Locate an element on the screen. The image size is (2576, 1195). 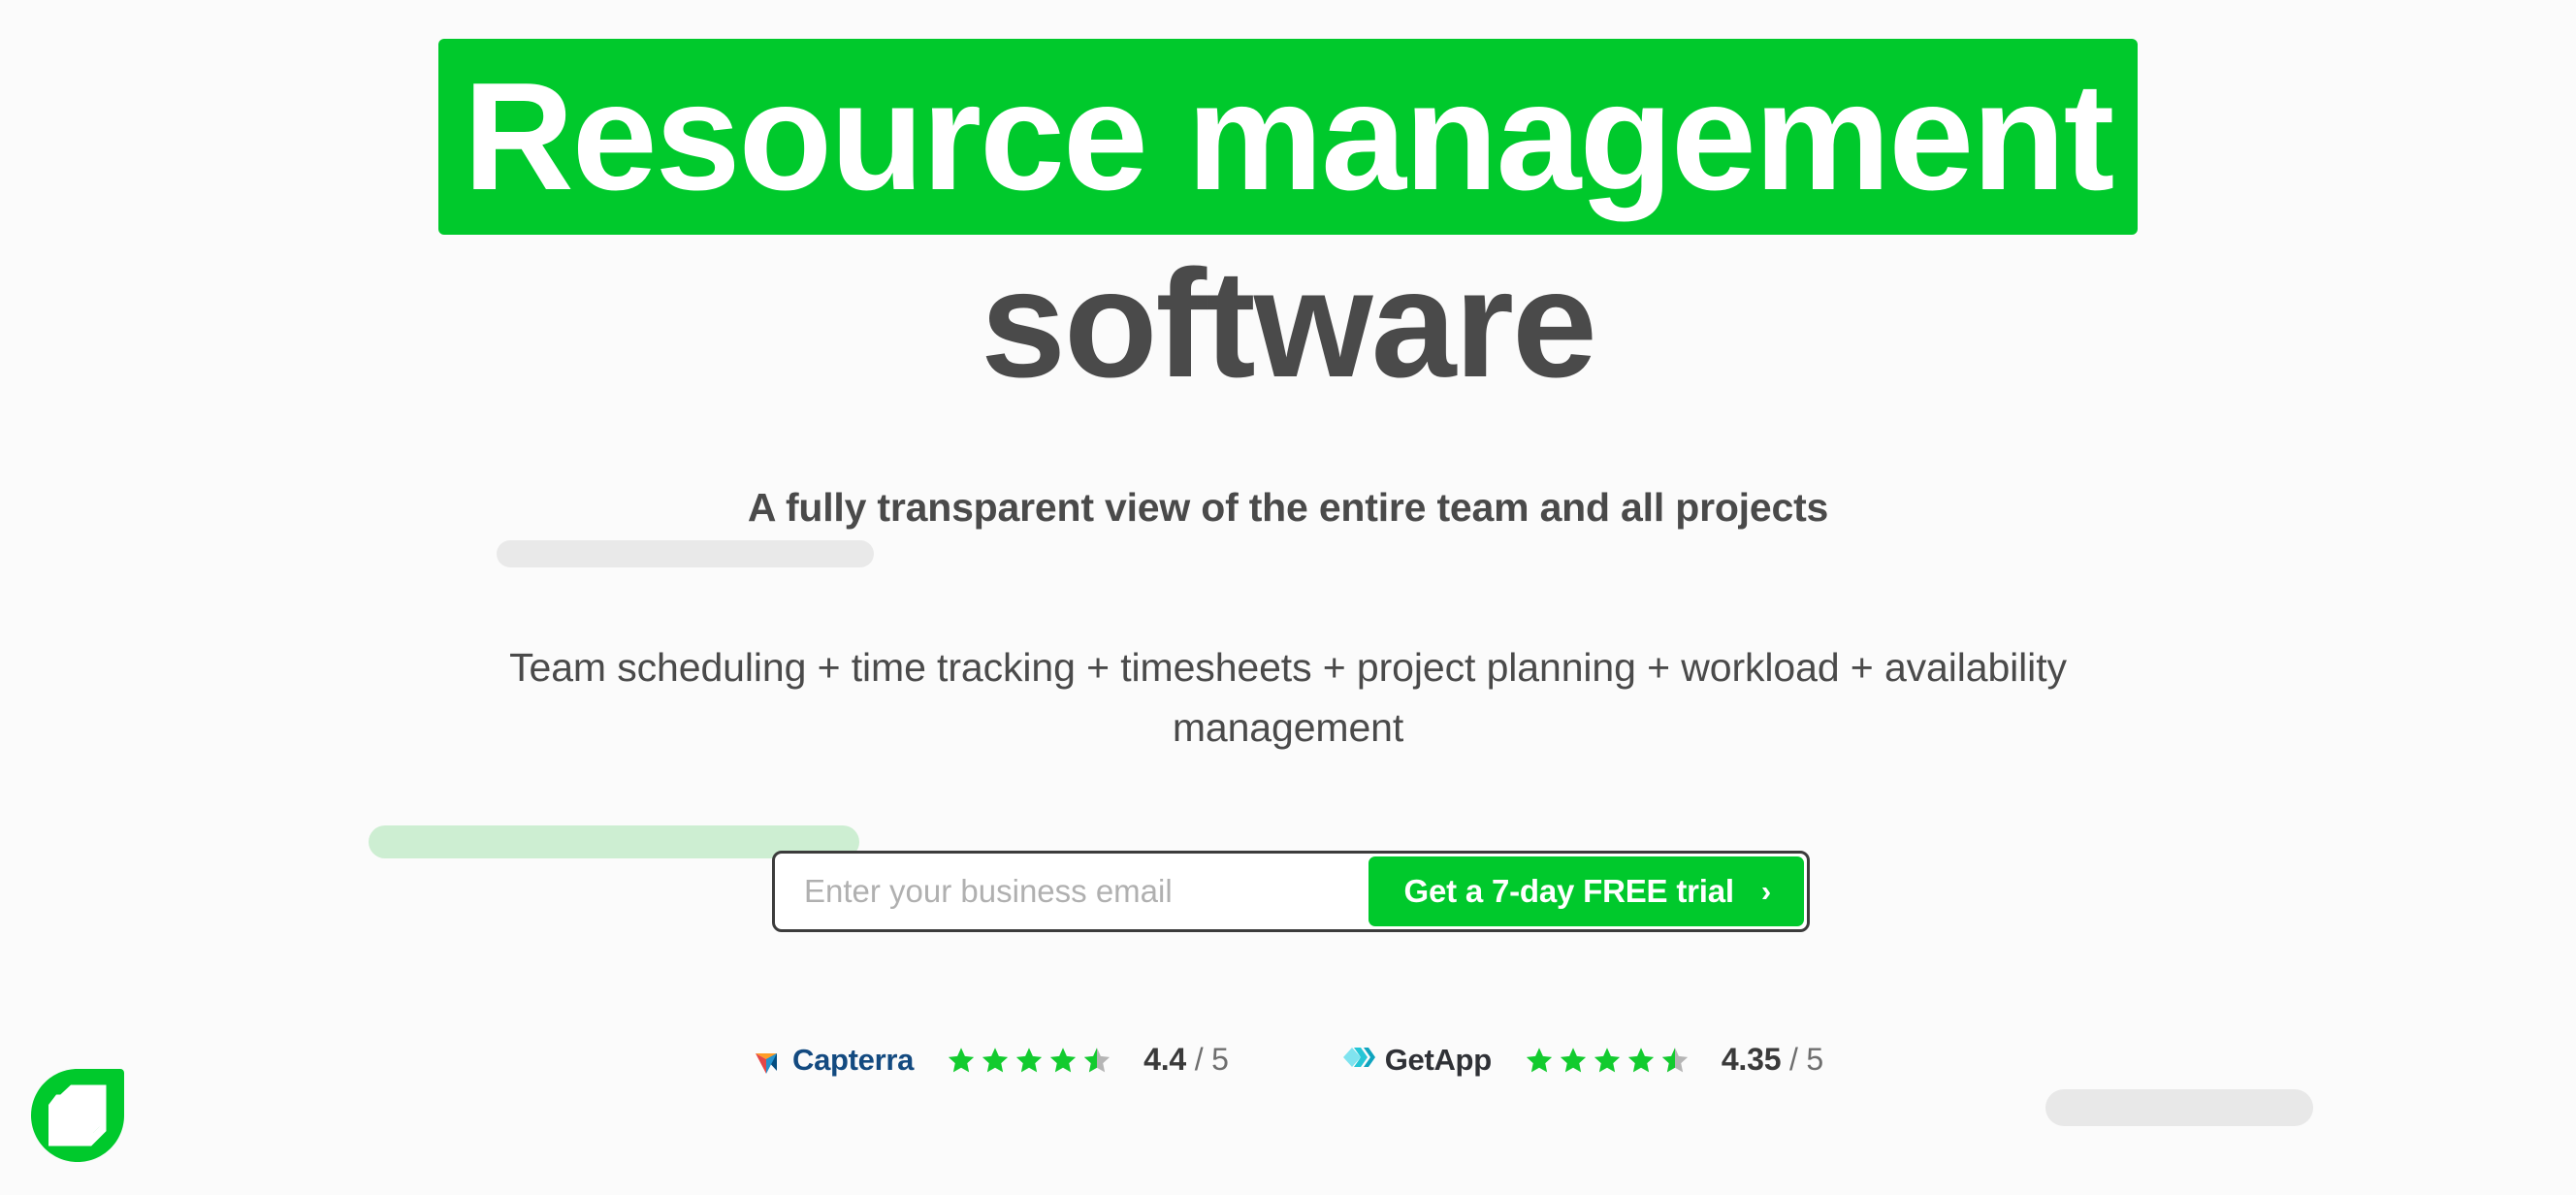
capterra-score: 4.4 / 5 is located at coordinates (1186, 1060).